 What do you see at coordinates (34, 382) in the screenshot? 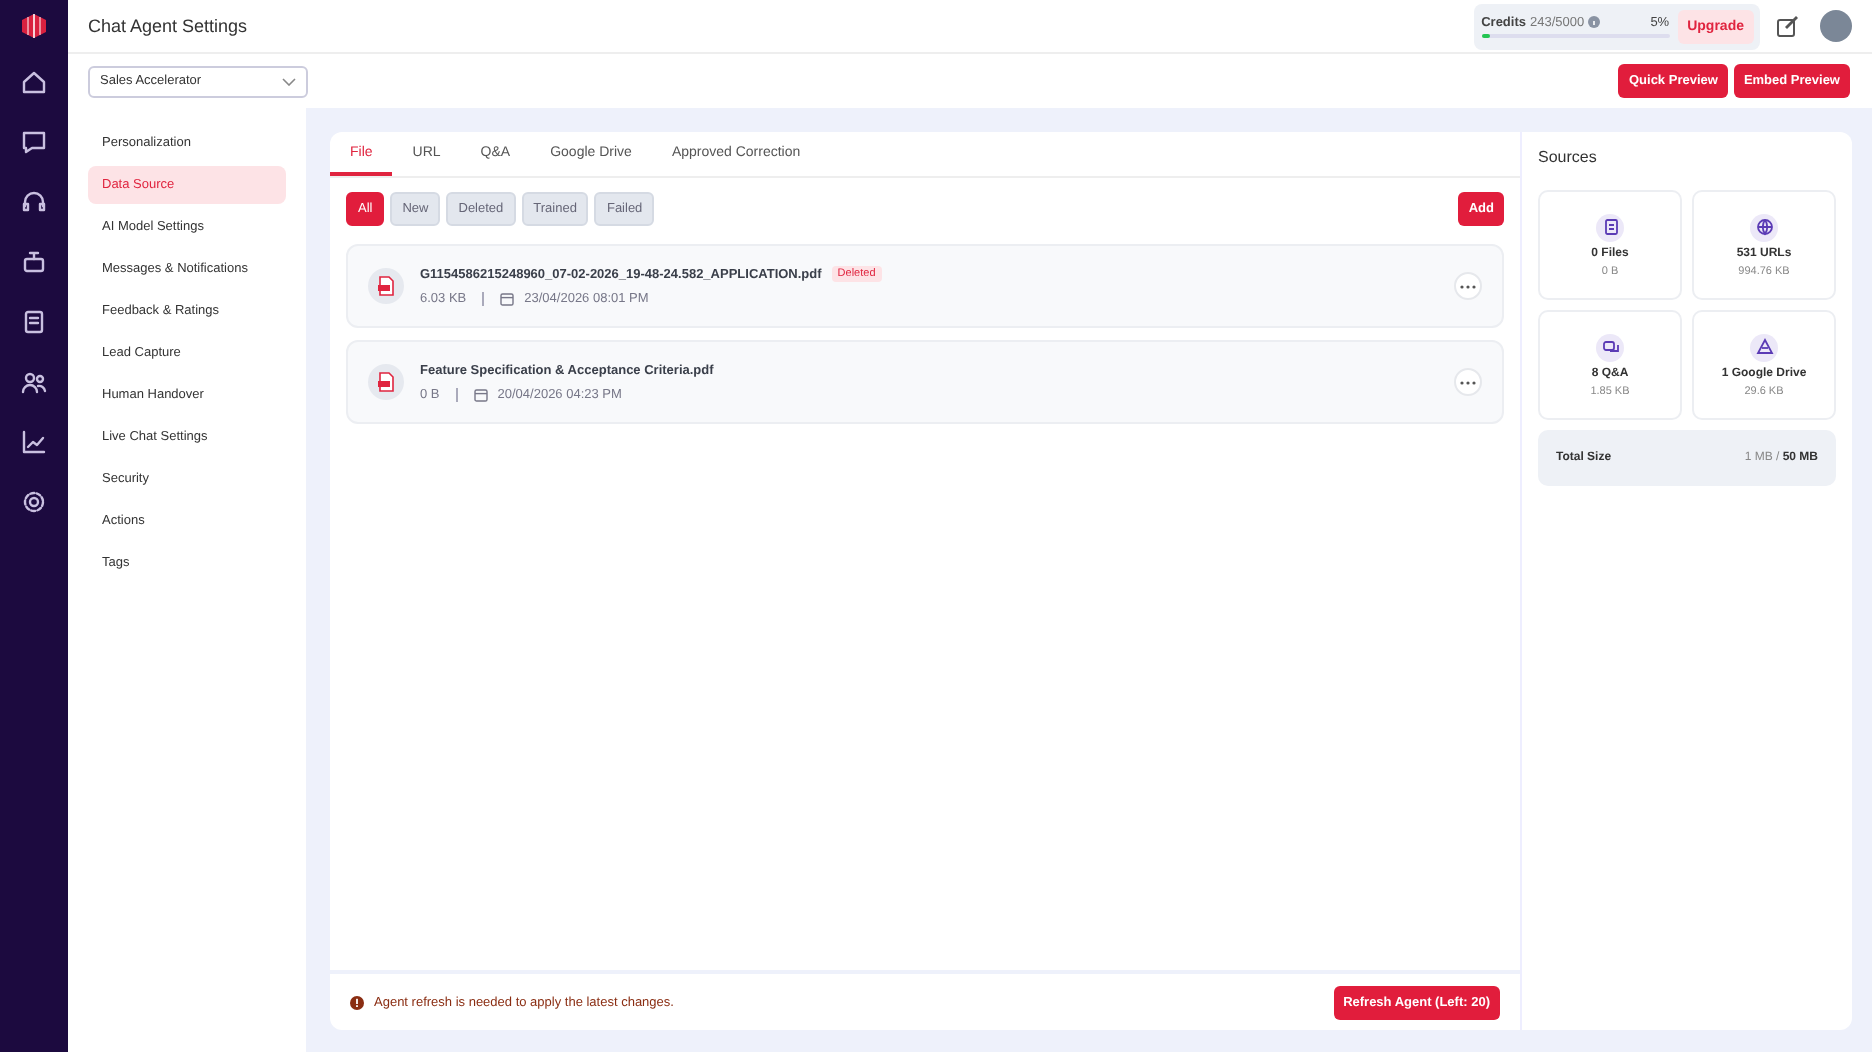
I see `users-icon` at bounding box center [34, 382].